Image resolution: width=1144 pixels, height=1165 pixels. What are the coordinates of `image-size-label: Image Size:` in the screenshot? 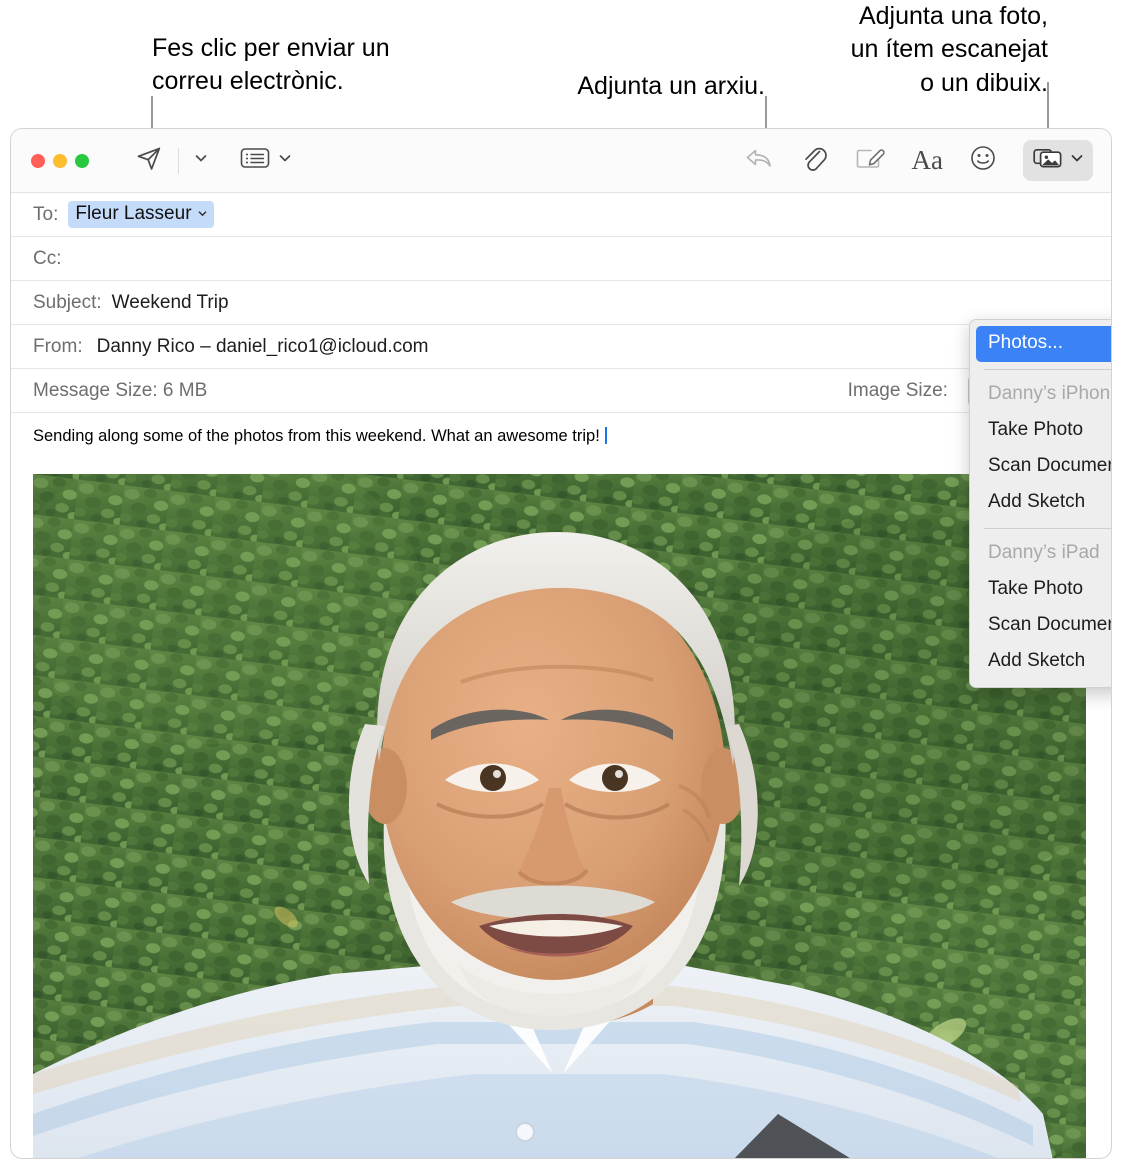 It's located at (897, 390).